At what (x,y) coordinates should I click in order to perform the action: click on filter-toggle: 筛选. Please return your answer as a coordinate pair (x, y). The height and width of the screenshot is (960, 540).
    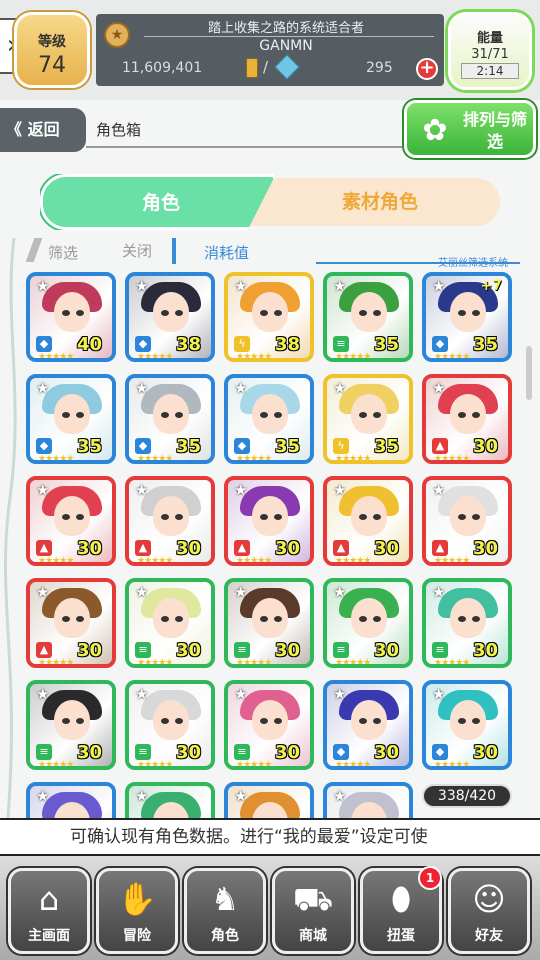
    Looking at the image, I should click on (63, 252).